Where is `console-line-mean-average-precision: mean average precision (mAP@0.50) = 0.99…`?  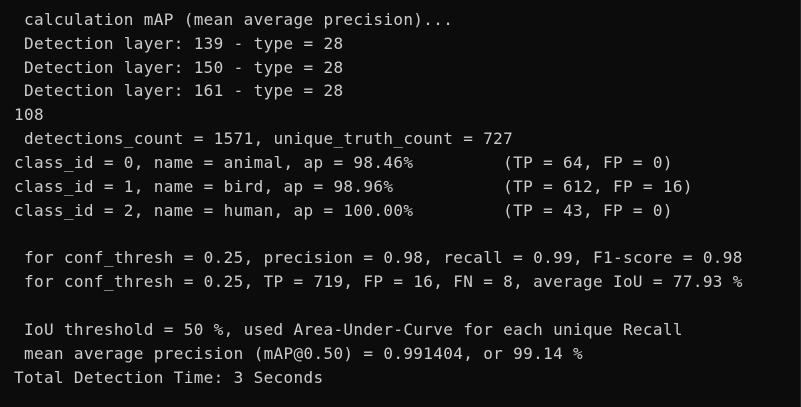
console-line-mean-average-precision: mean average precision (mAP@0.50) = 0.99… is located at coordinates (299, 353).